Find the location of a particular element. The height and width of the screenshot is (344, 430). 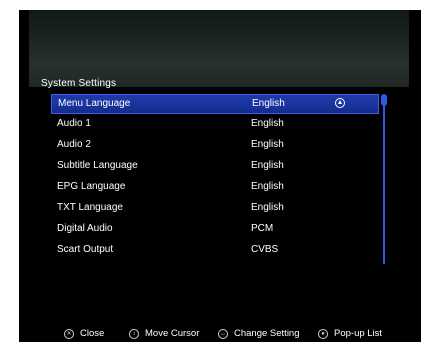

hint-popup-list: ● Pop-up List is located at coordinates (350, 333).